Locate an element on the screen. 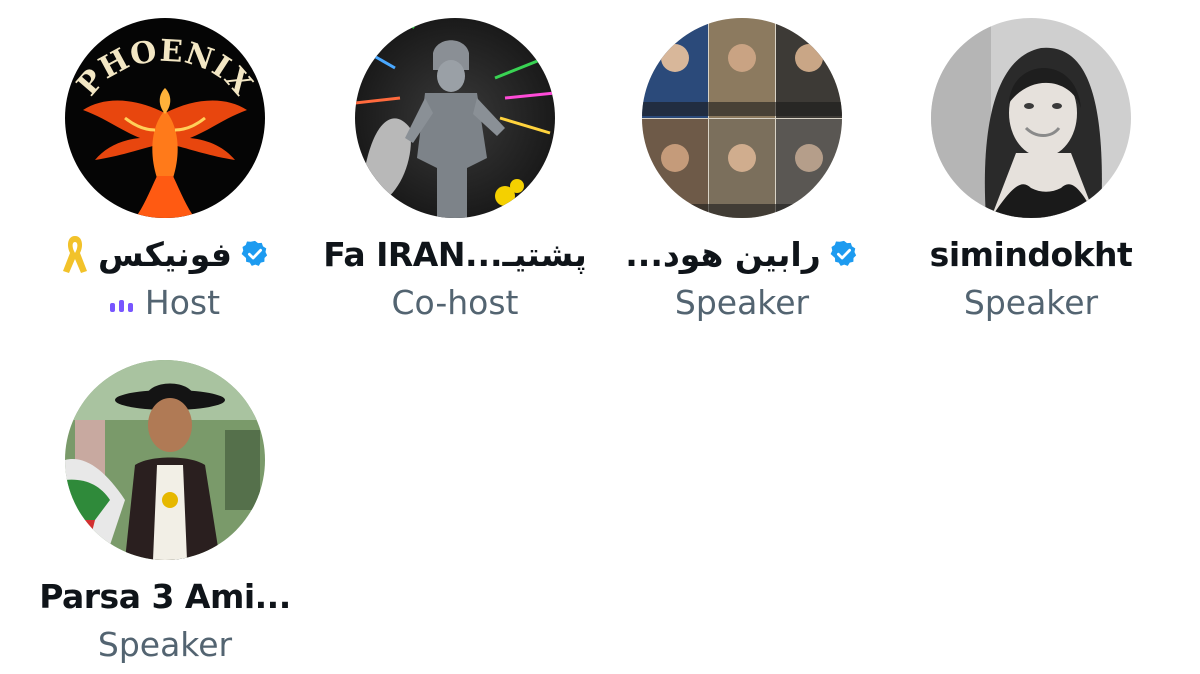 The image size is (1200, 674). phoenix-avatar-image: PHOENIX is located at coordinates (165, 118).